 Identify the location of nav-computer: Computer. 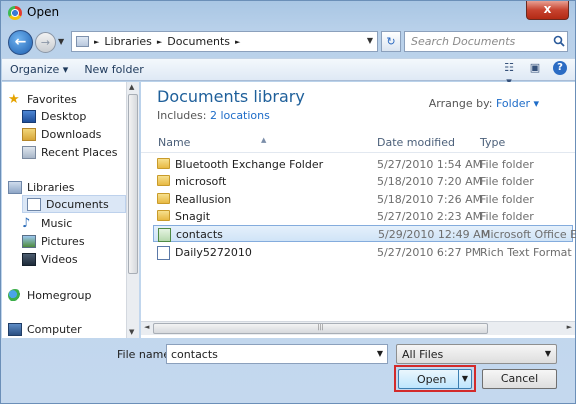
(45, 329).